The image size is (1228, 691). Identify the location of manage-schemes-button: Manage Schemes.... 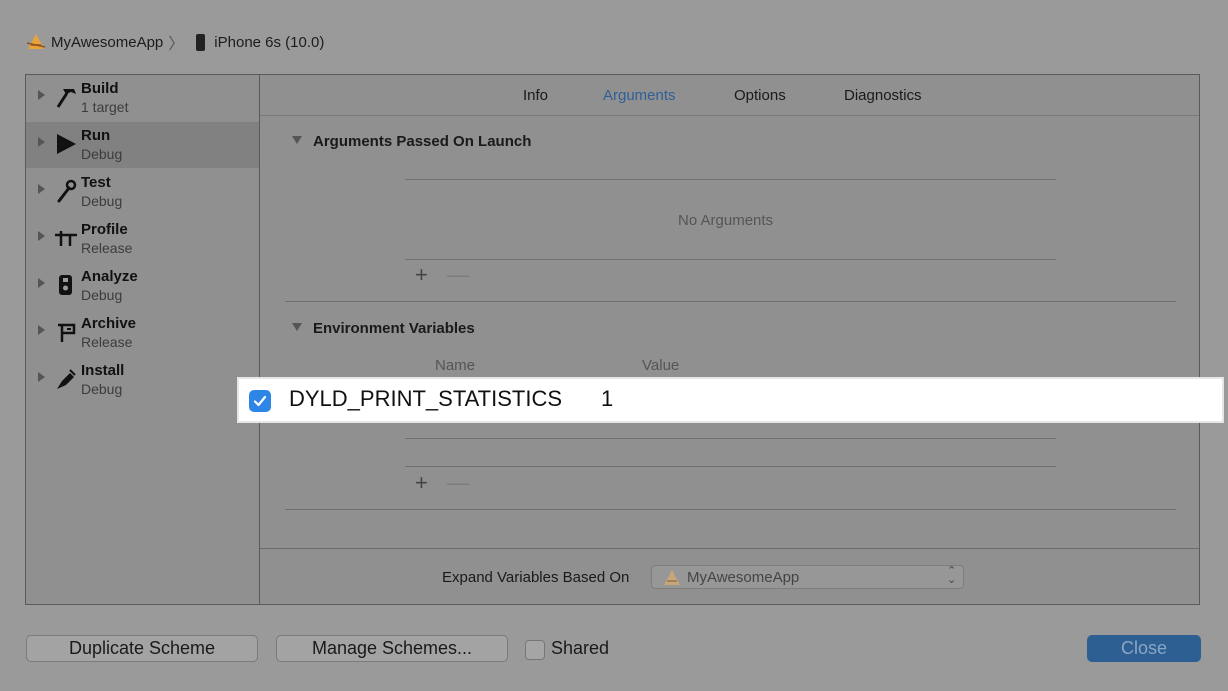
(392, 648).